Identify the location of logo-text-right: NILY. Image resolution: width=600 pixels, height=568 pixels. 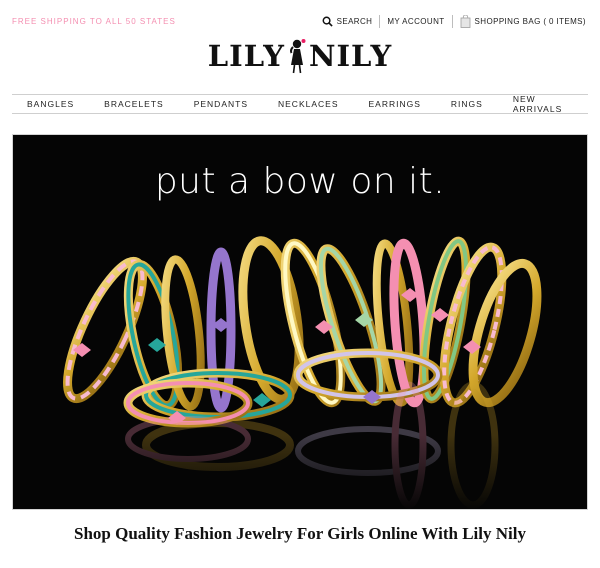
(350, 56).